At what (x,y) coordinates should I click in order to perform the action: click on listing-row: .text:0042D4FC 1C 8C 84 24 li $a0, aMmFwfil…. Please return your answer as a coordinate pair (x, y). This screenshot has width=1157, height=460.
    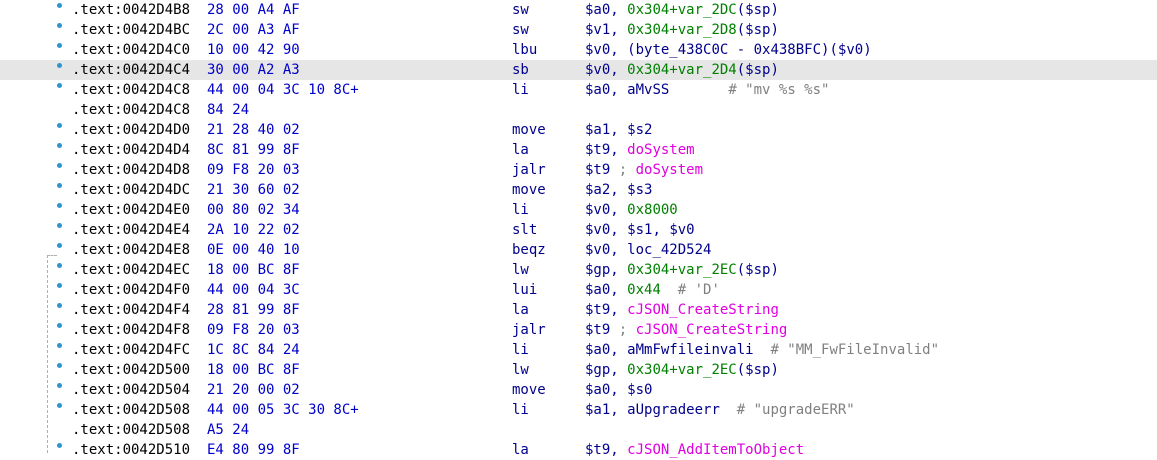
    Looking at the image, I should click on (578, 350).